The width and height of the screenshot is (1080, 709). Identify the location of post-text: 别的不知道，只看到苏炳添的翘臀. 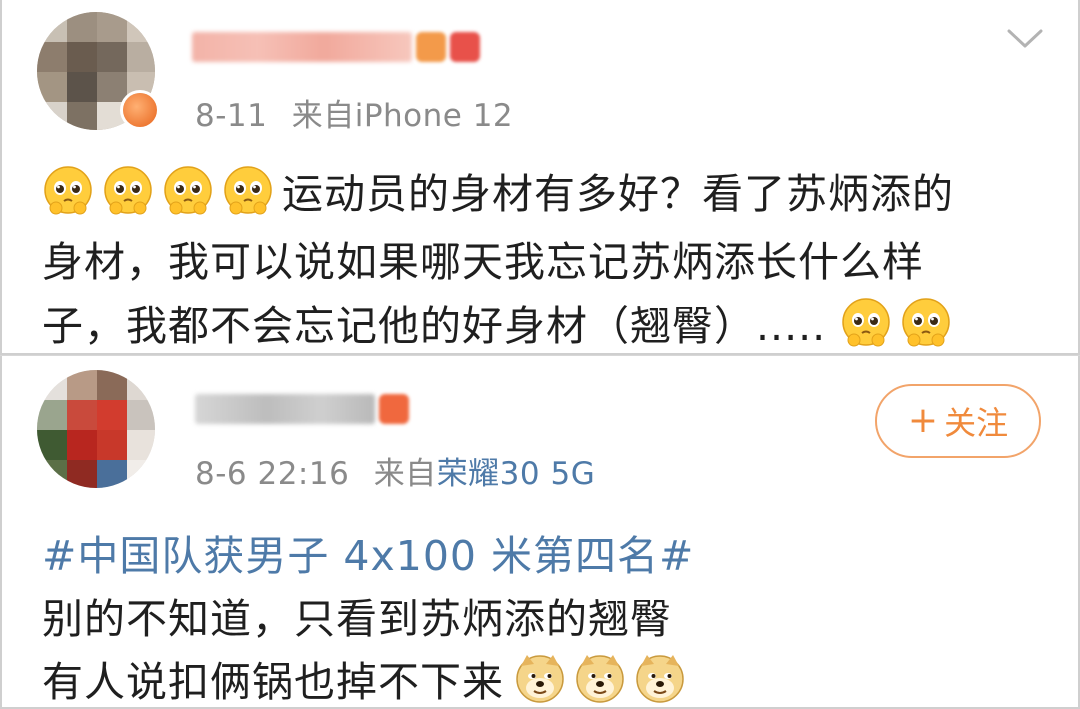
(357, 619).